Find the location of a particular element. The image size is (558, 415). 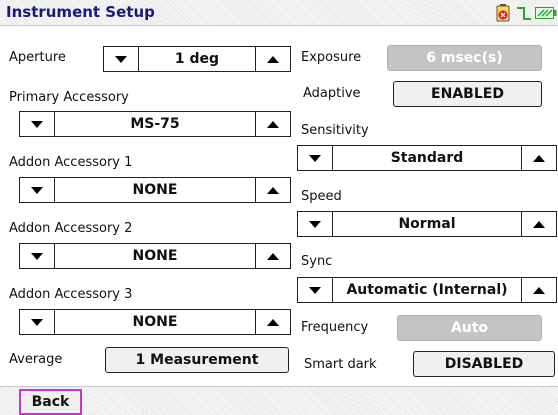

average-button: 1 Measurement is located at coordinates (197, 360).